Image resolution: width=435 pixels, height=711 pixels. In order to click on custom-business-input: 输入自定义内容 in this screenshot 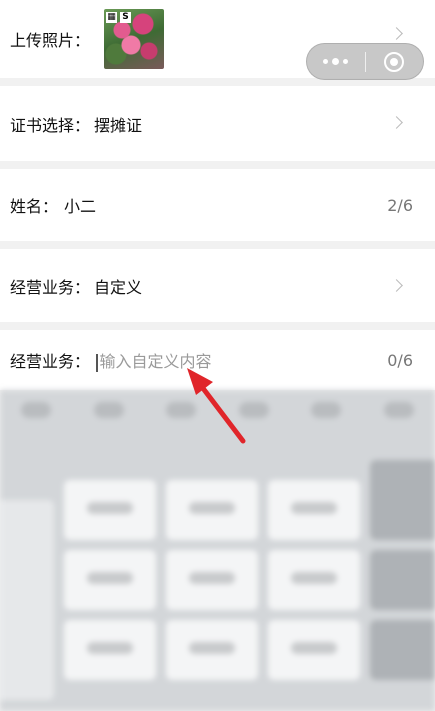, I will do `click(154, 360)`.